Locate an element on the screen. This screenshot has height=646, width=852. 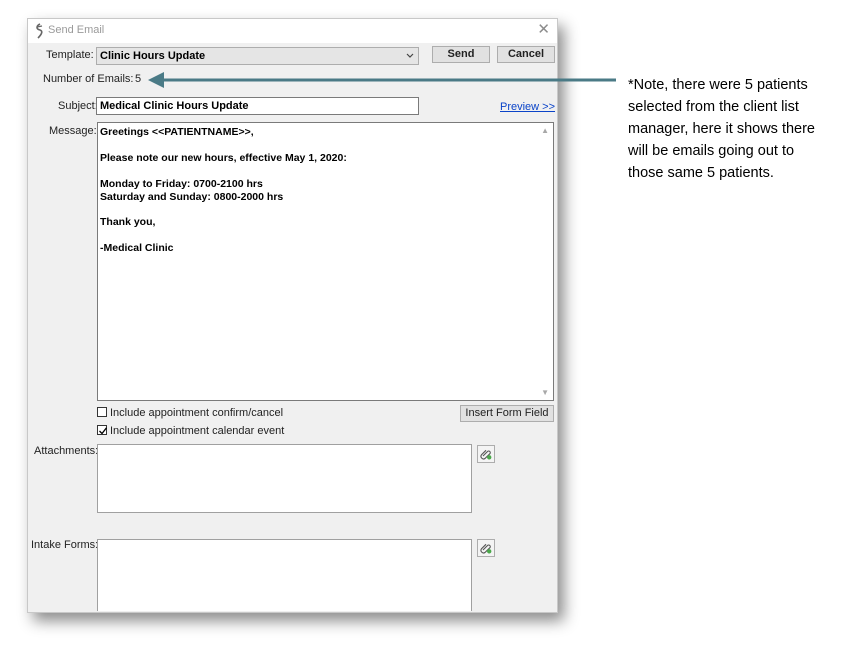
template-value: Clinic Hours Update is located at coordinates (153, 56).